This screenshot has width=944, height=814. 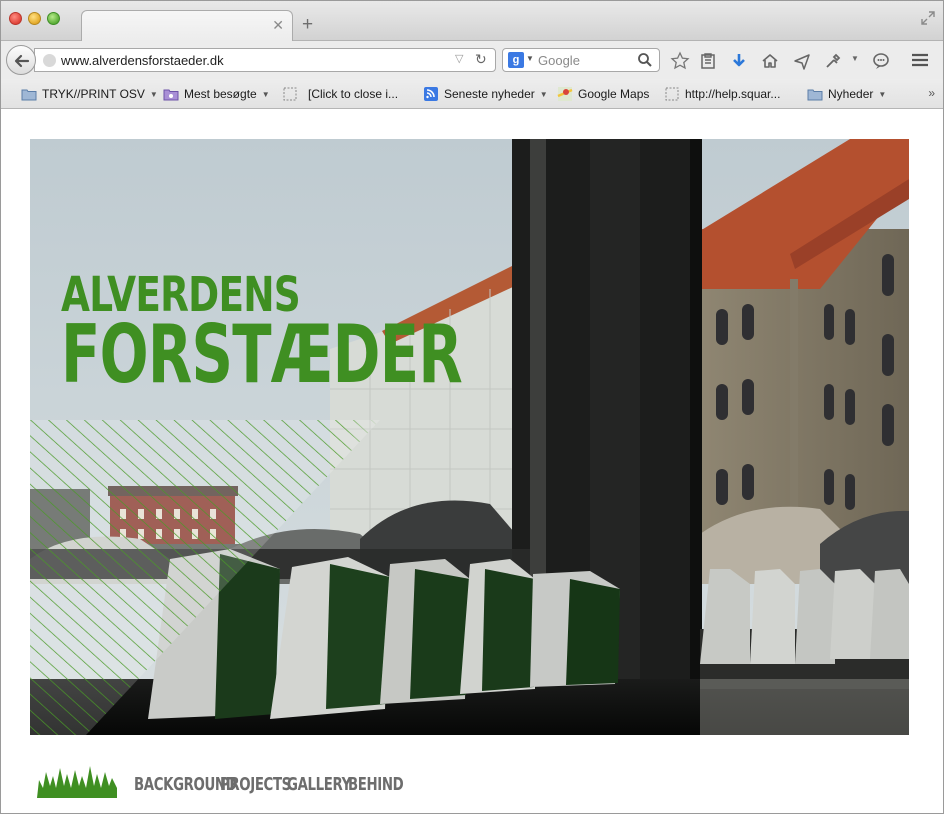 I want to click on brand-line-2: FORSTÆDER, so click(x=262, y=354).